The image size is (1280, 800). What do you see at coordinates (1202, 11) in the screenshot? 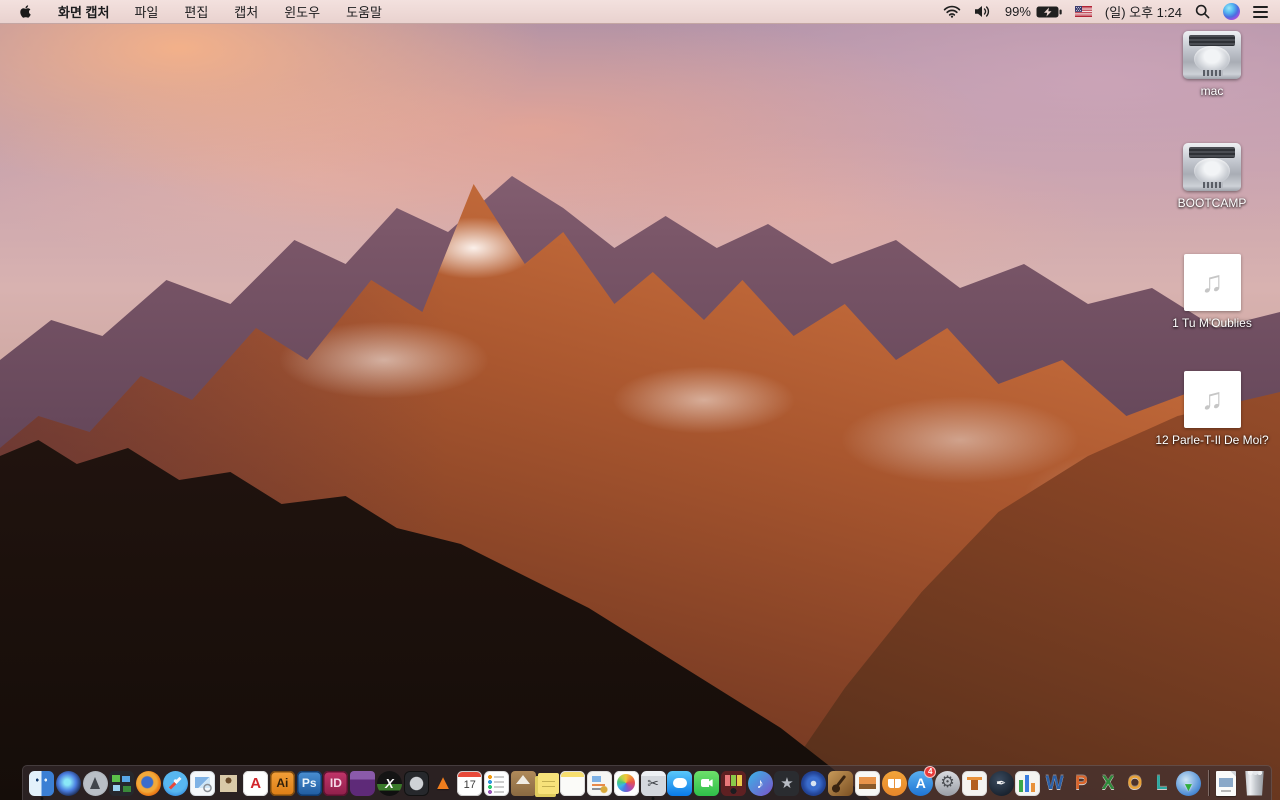
I see `spotlight-search-icon` at bounding box center [1202, 11].